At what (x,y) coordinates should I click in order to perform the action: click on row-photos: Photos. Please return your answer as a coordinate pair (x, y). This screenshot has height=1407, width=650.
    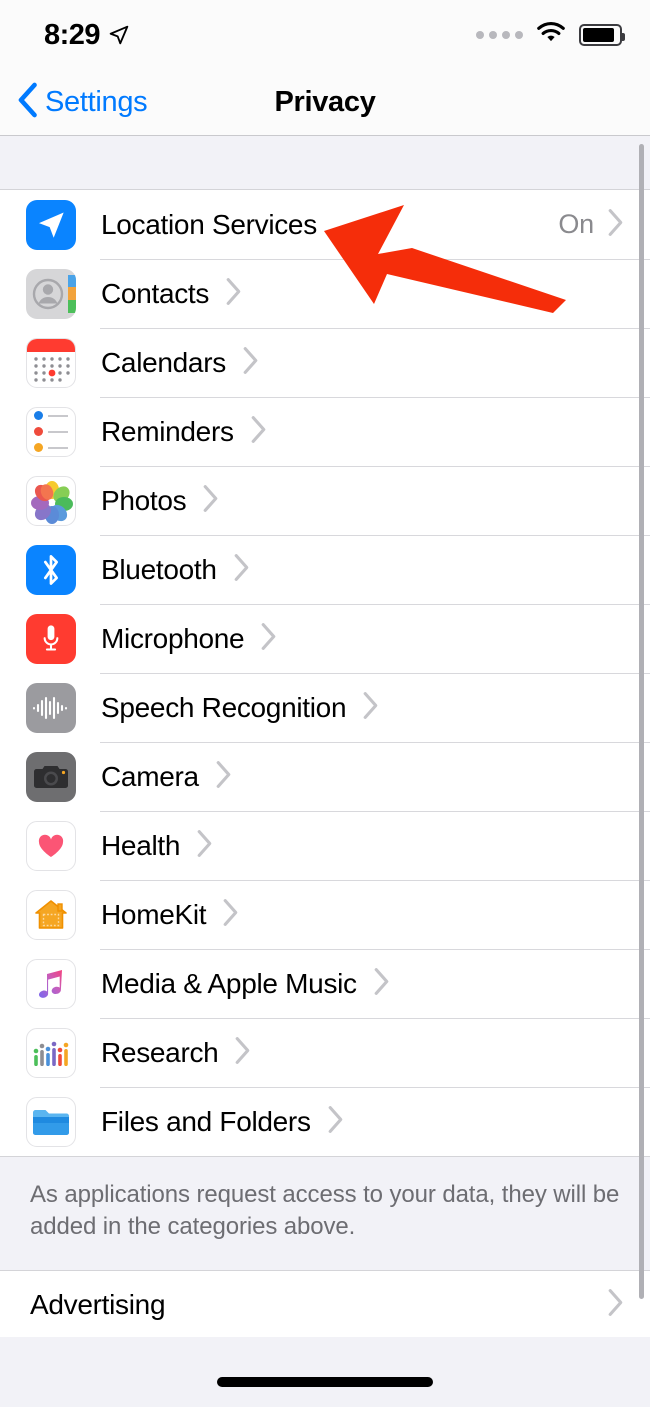
    Looking at the image, I should click on (325, 500).